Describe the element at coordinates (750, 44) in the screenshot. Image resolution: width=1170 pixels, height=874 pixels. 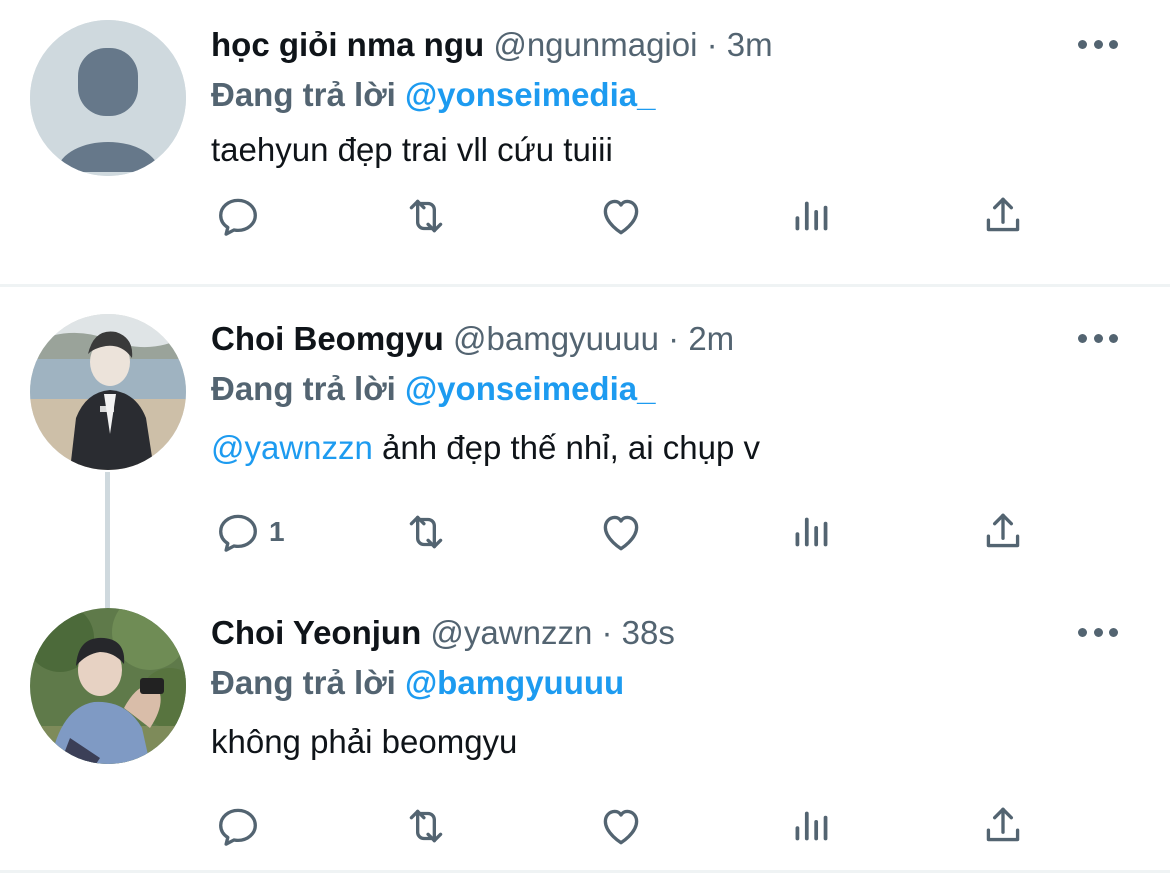
I see `timestamp: 3m` at that location.